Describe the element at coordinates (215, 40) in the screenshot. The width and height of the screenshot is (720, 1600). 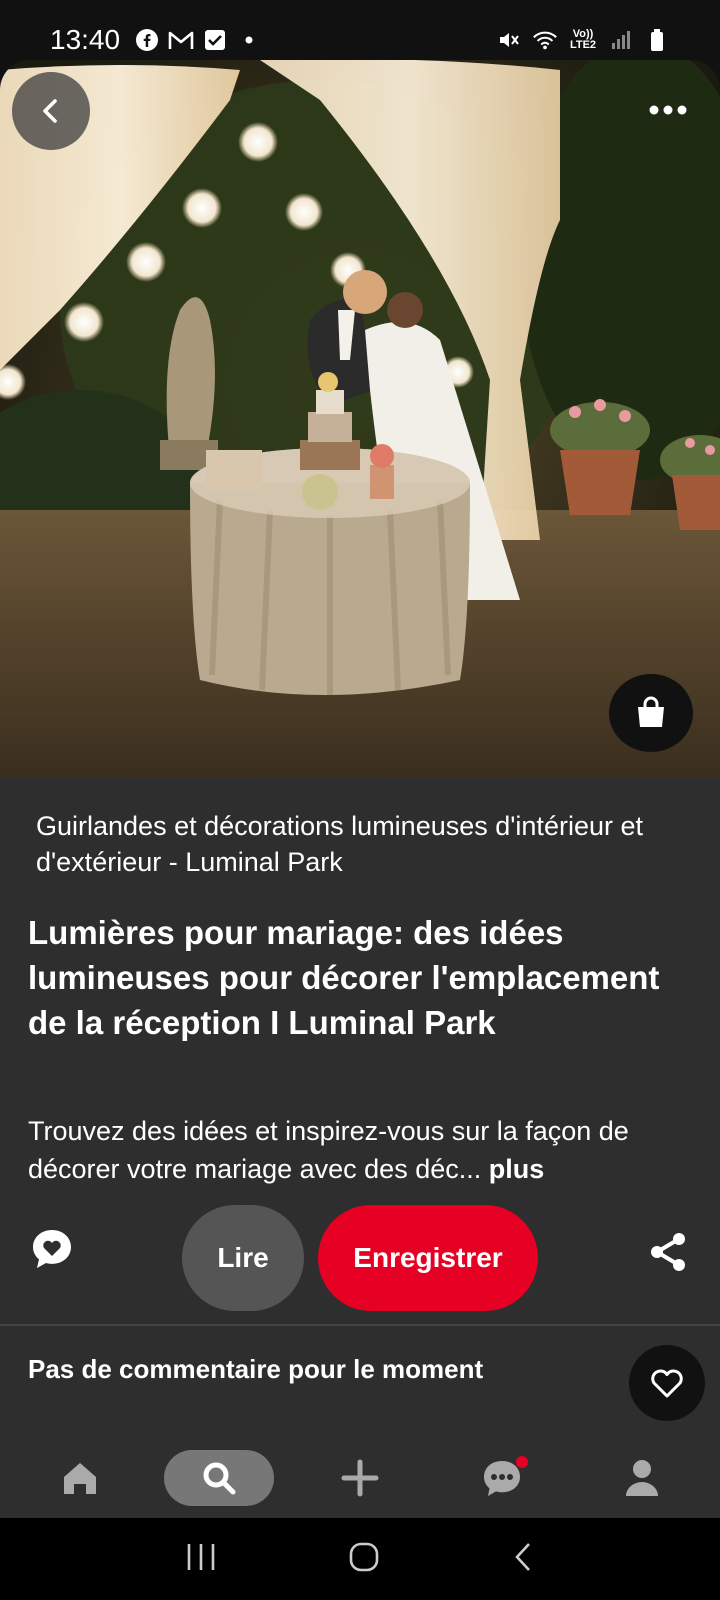
I see `checkbox-icon` at that location.